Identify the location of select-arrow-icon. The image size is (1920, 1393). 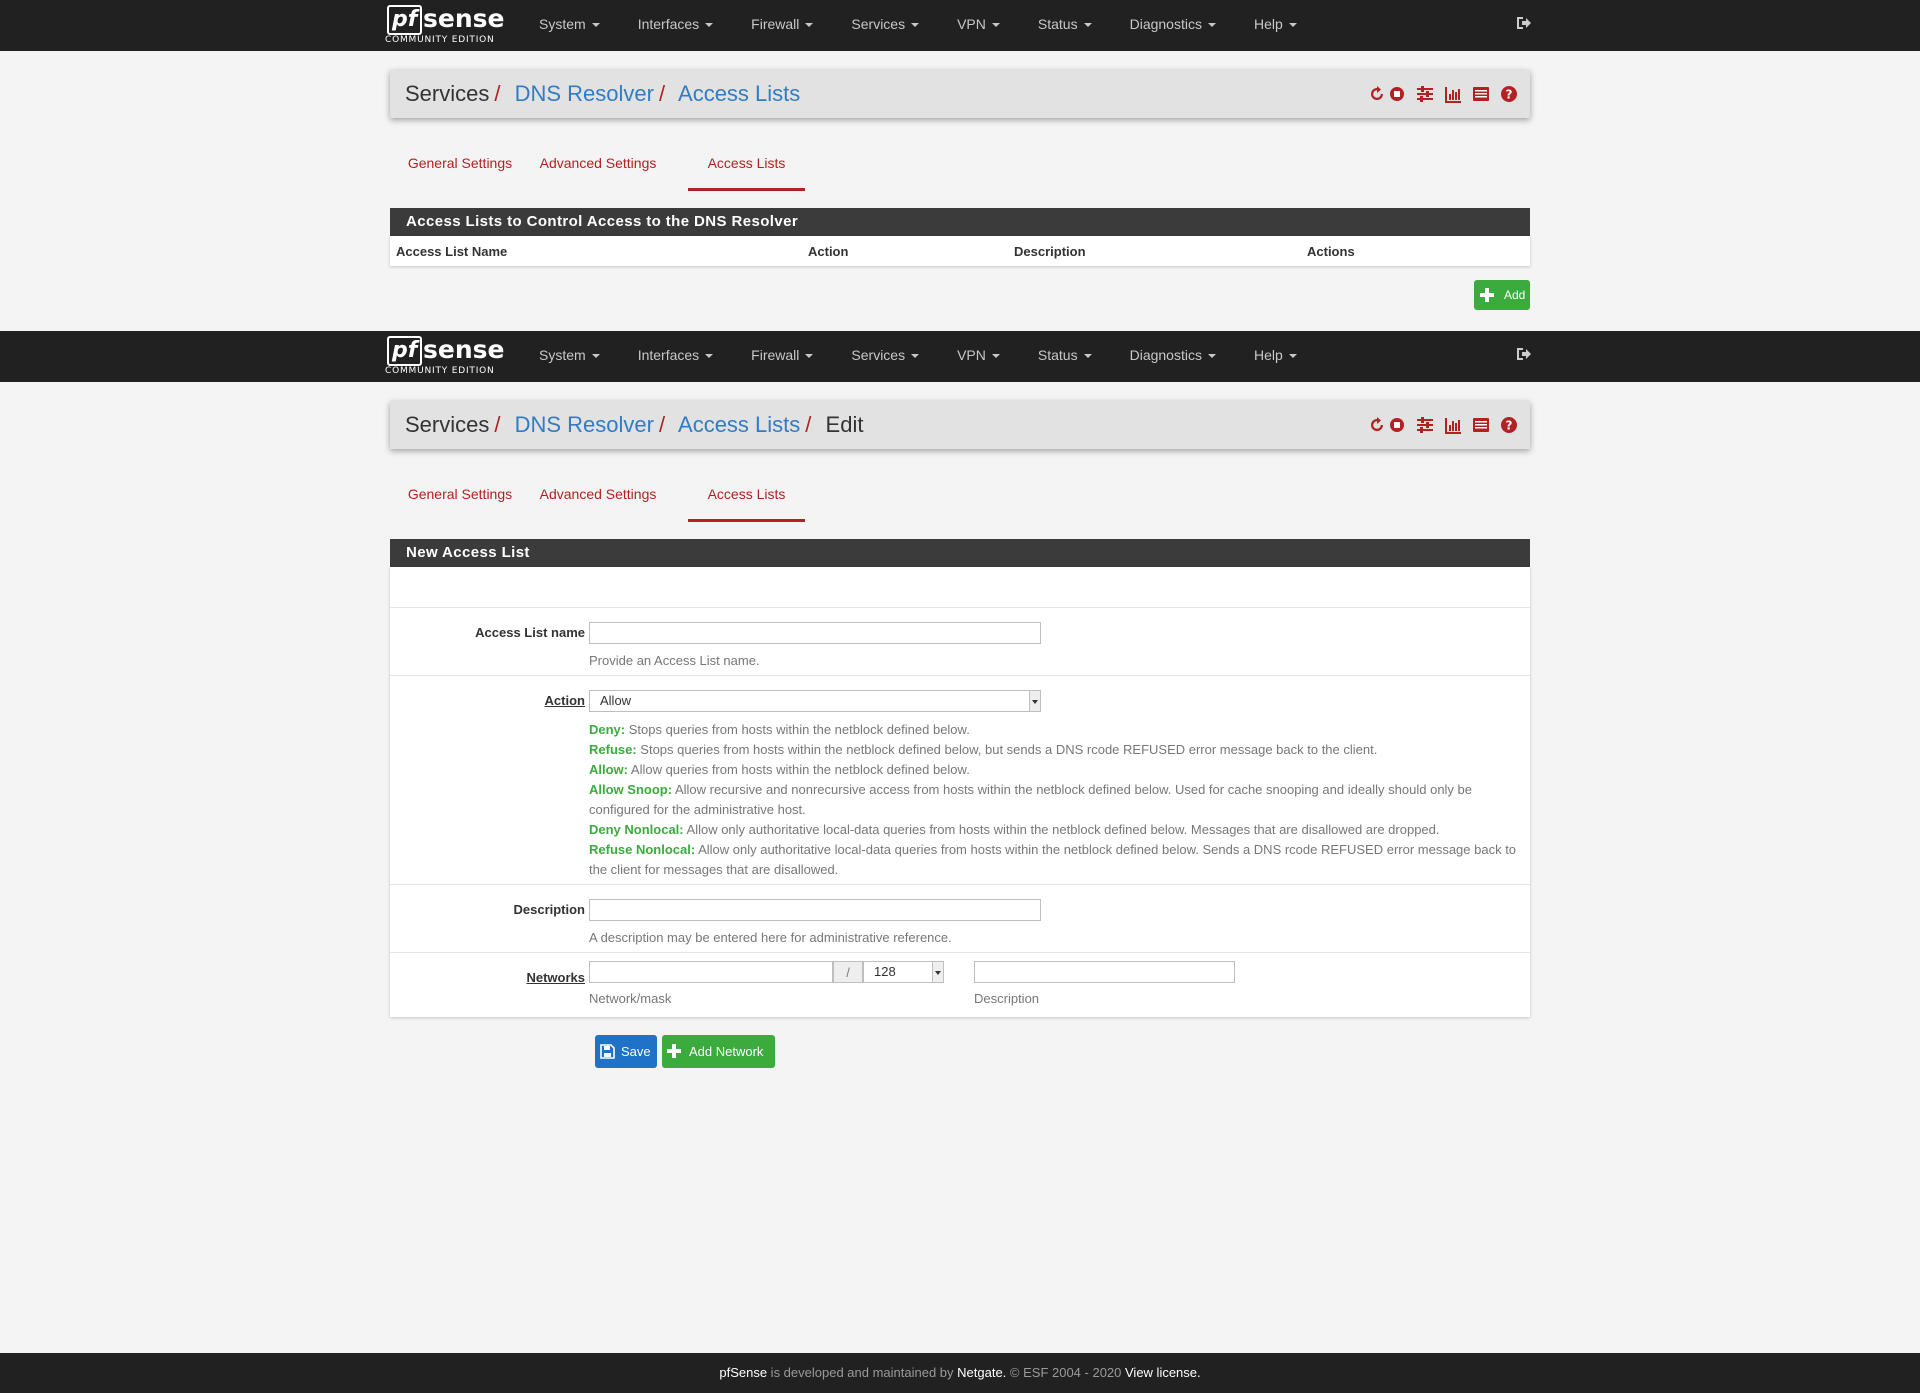
(1034, 701).